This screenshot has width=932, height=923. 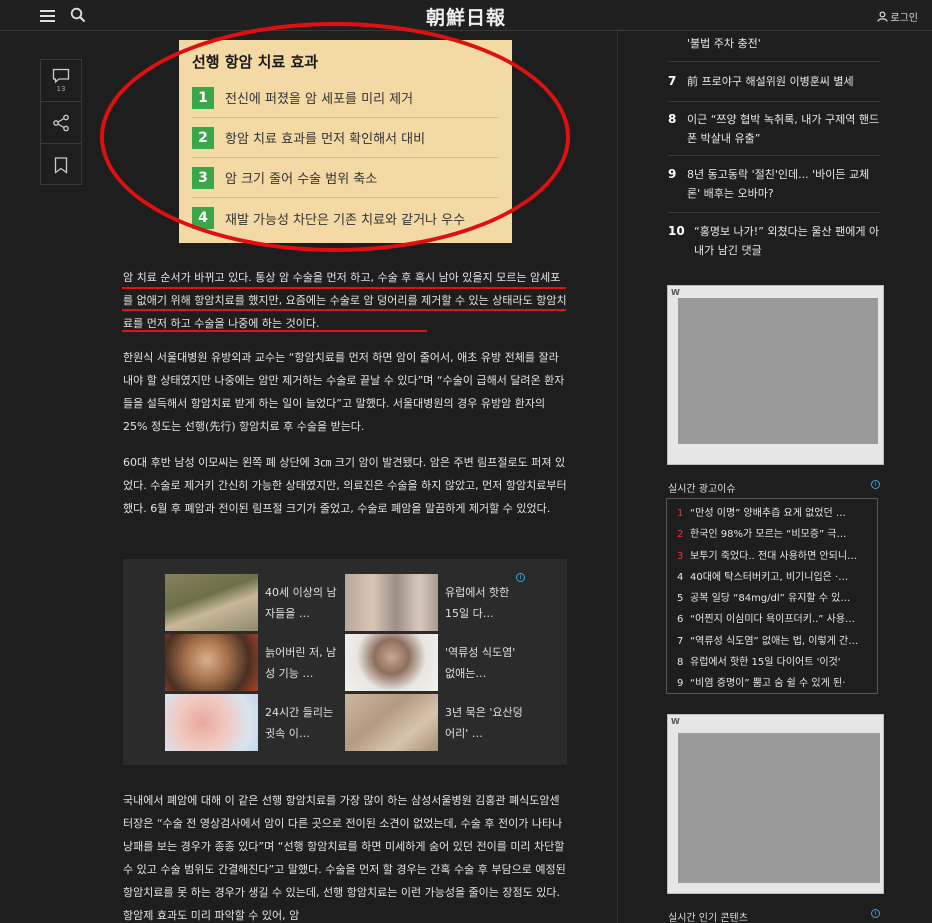 I want to click on ranking-item: 8 이근 “쯔양 협박 녹취록, 내가 구제역 핸드폰 박살내 유출”, so click(x=774, y=133).